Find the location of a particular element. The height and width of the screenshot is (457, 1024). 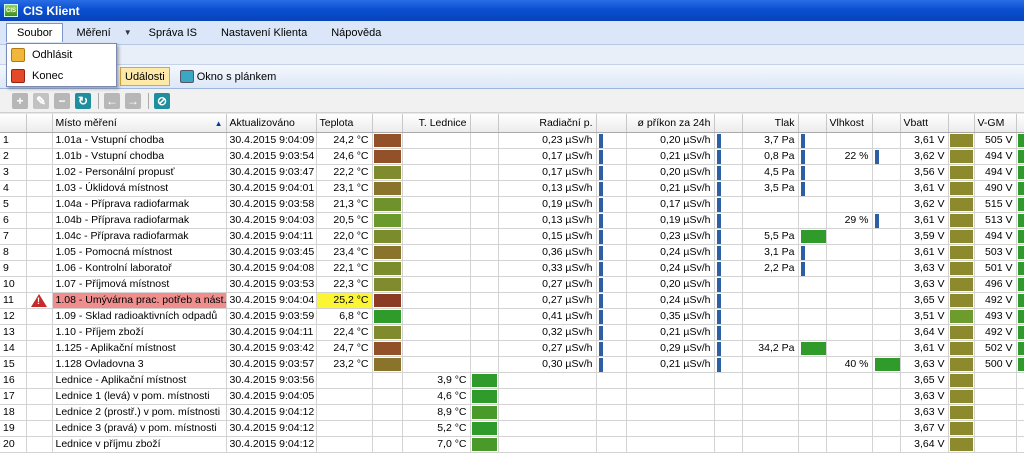

cell-vbatt: 3,65 V is located at coordinates (924, 380).